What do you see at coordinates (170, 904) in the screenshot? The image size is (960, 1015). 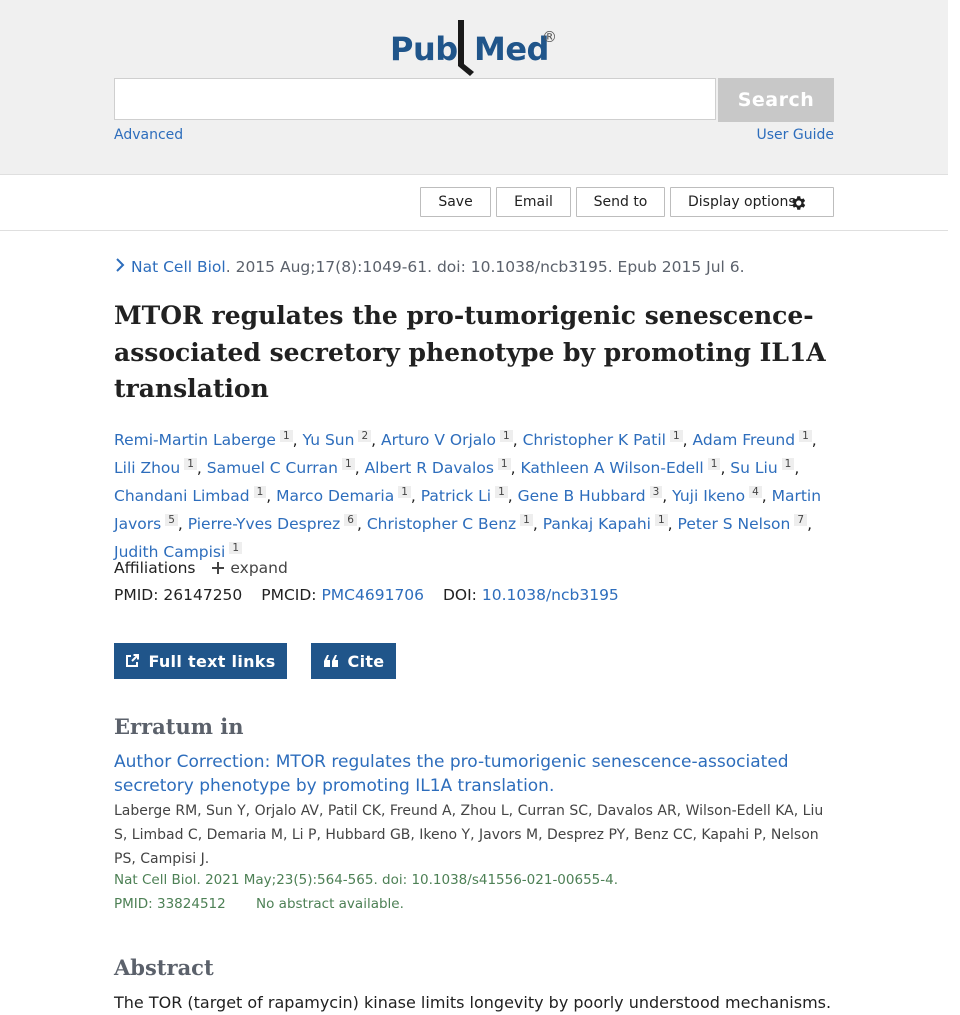 I see `erratum-pmid: PMID: 33824512` at bounding box center [170, 904].